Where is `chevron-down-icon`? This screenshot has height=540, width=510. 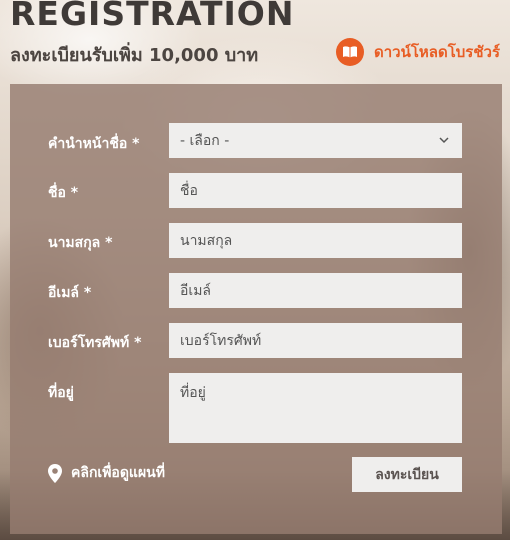
chevron-down-icon is located at coordinates (444, 140).